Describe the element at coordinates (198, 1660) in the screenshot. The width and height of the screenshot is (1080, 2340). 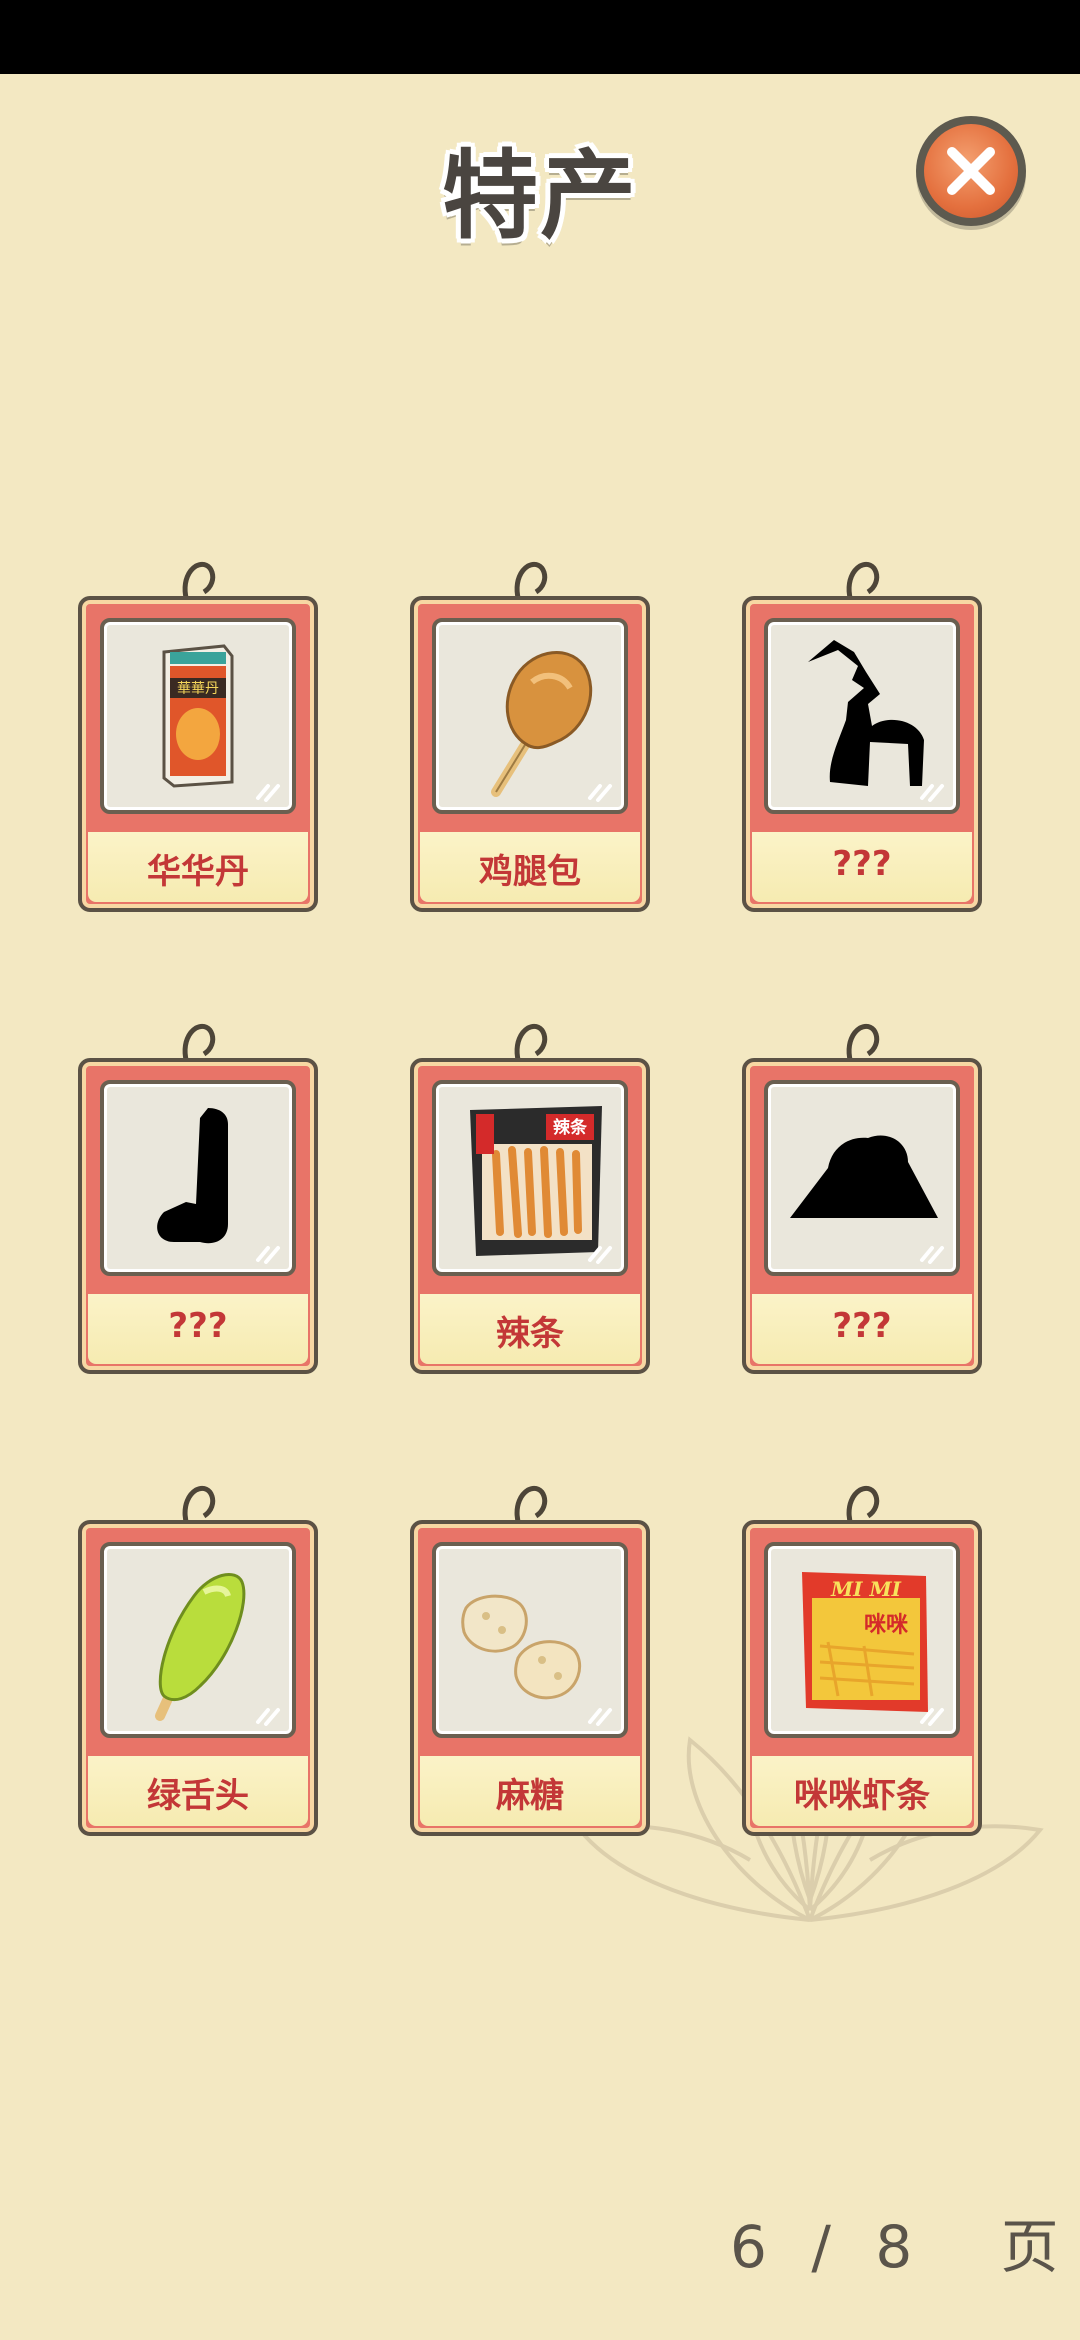
I see `item-card-7: 绿舌头` at that location.